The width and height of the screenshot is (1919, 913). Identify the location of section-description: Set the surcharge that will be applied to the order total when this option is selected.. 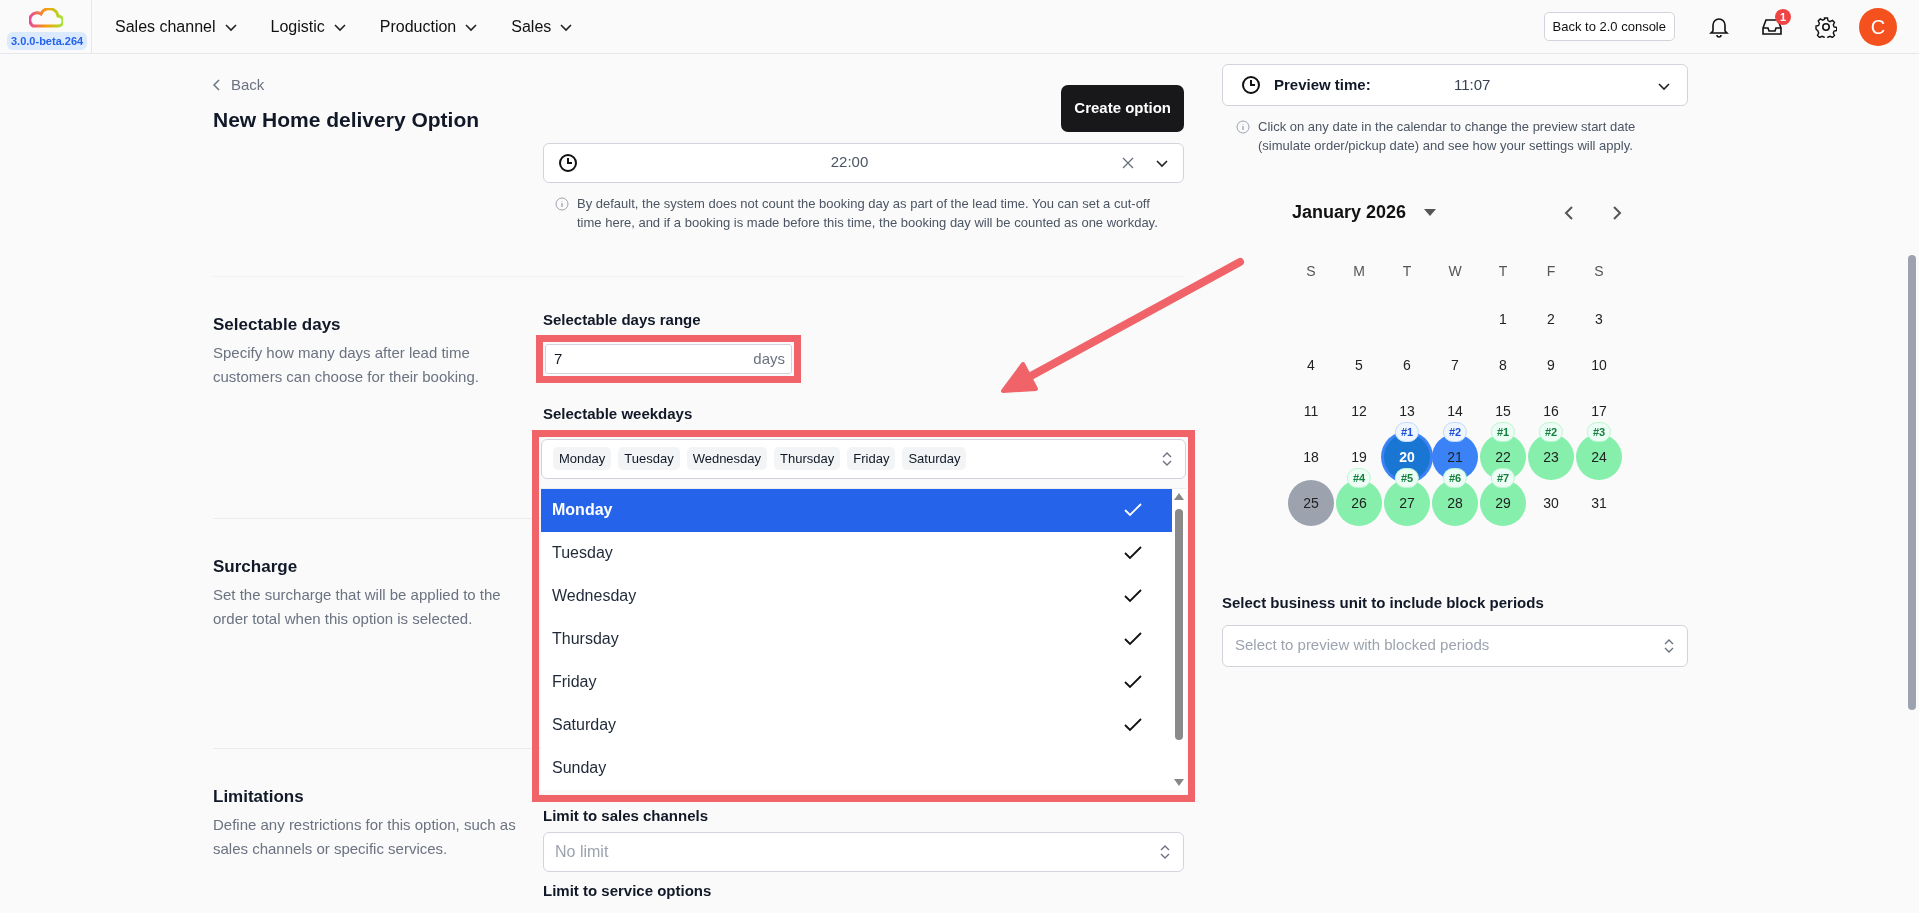
(357, 607).